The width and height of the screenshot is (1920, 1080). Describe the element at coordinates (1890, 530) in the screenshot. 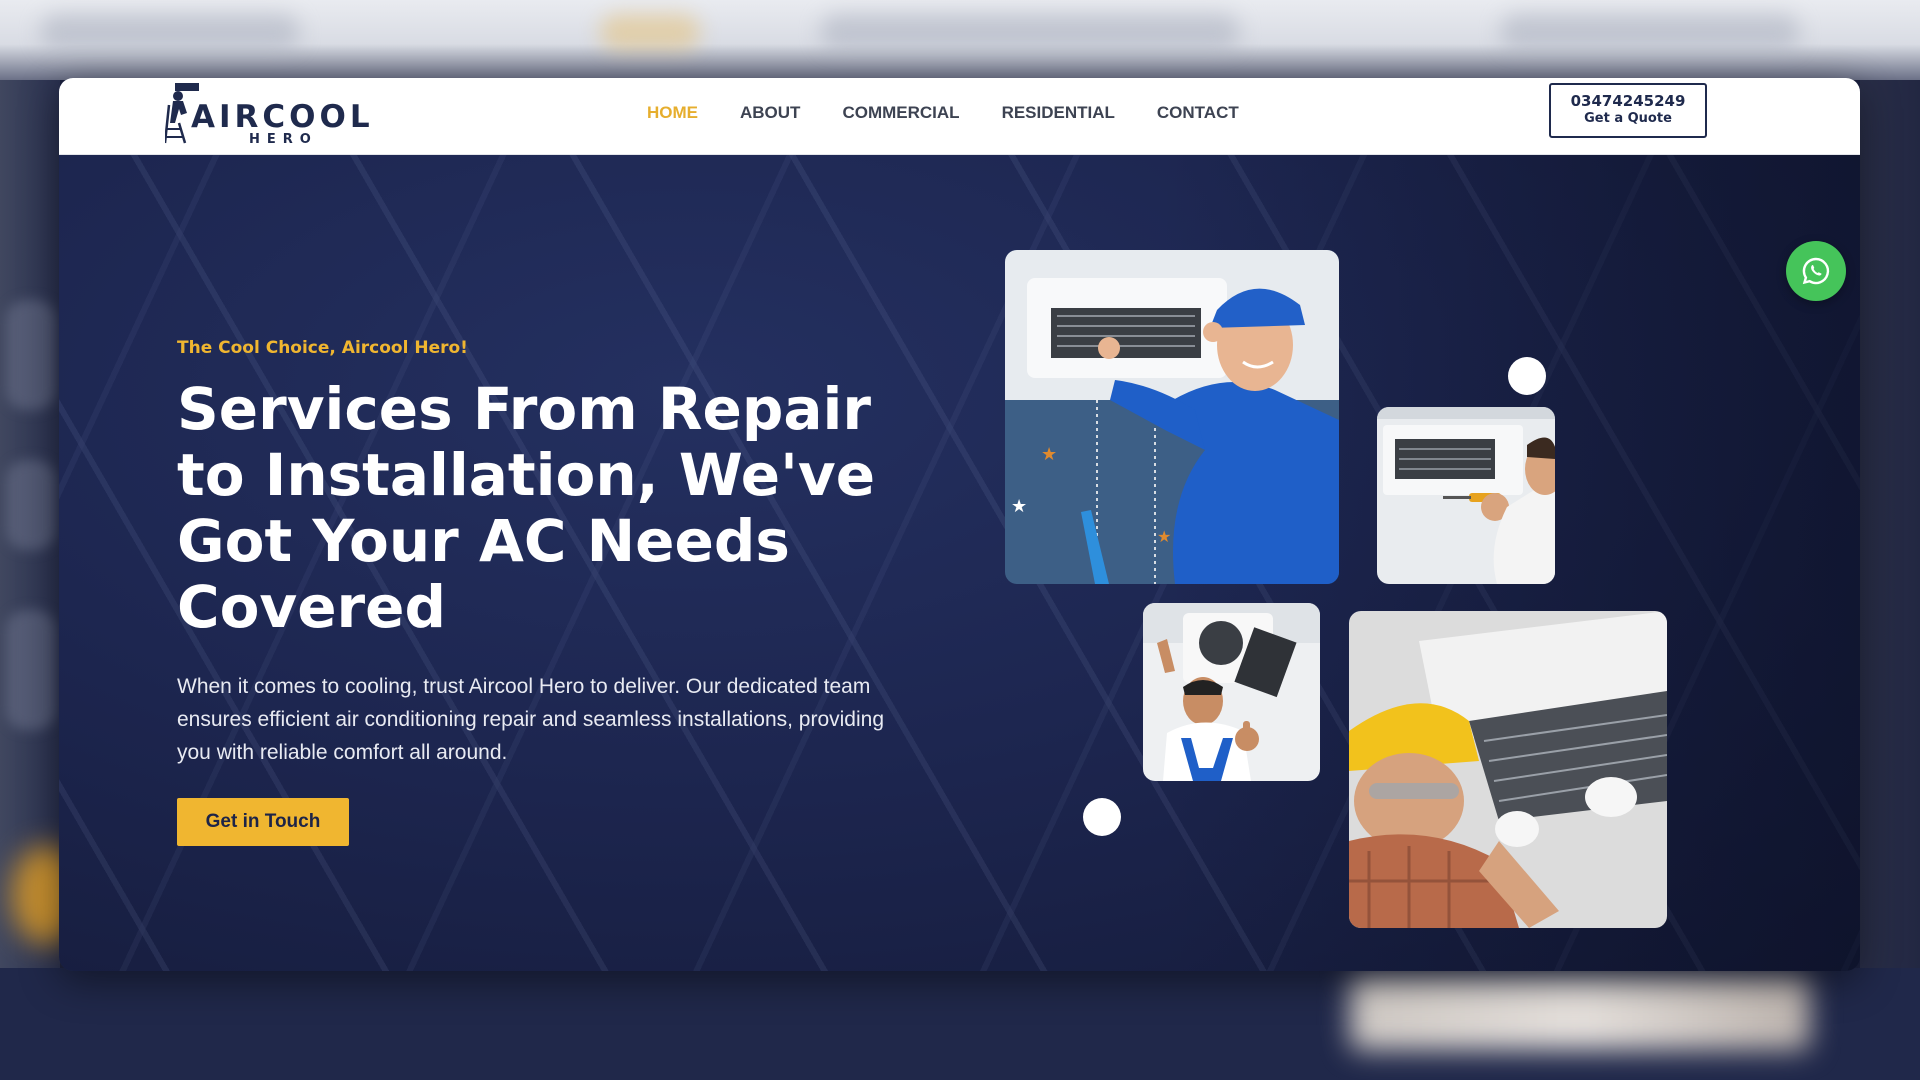

I see `blurred-background-right` at that location.